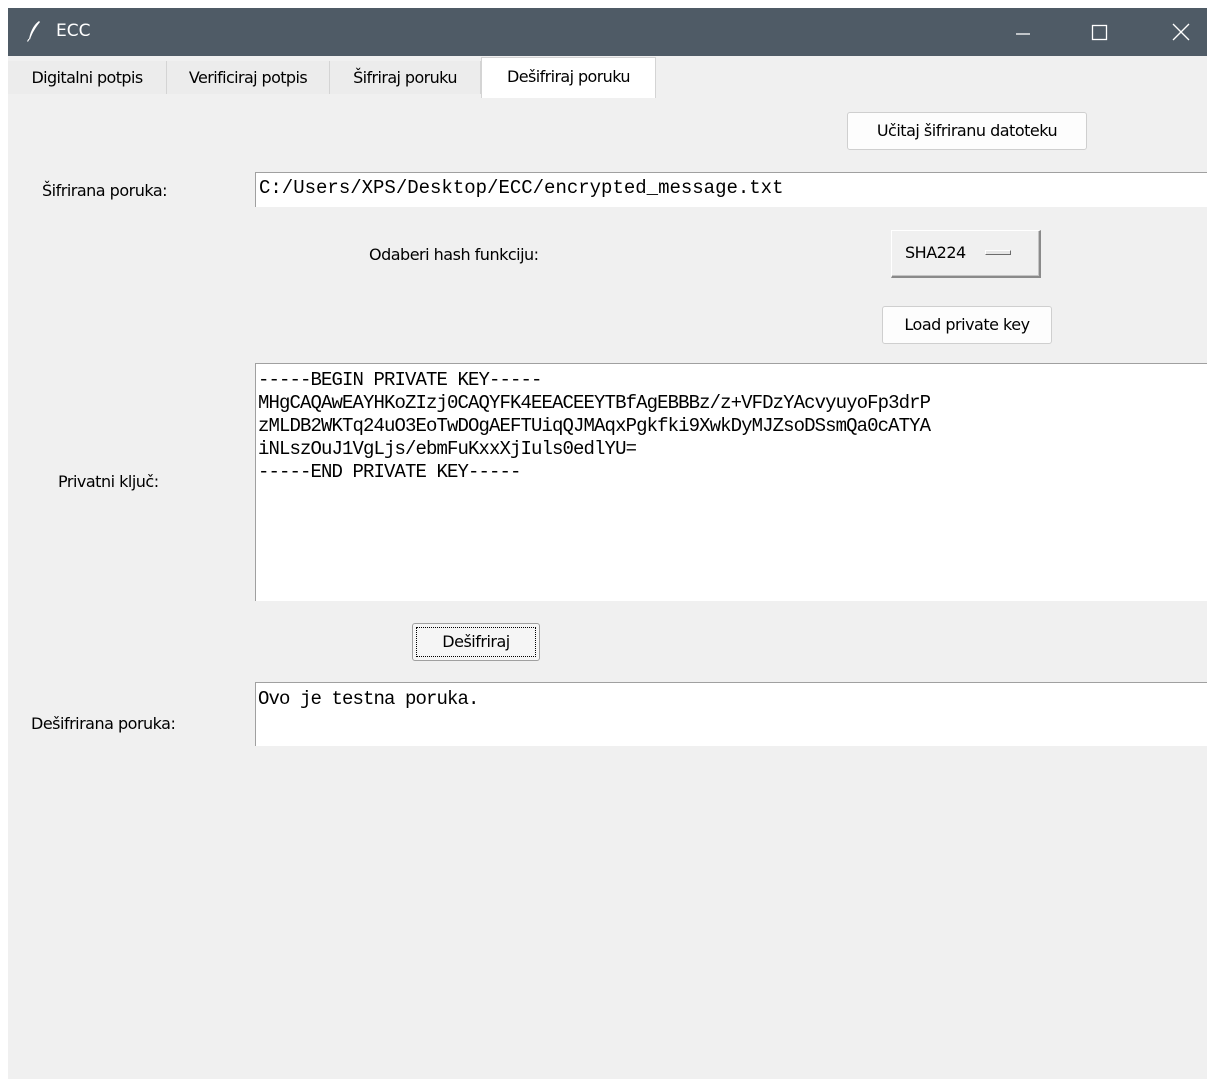 Image resolution: width=1215 pixels, height=1079 pixels. I want to click on tab-verificiraj-potpis: Verificiraj potpis, so click(248, 77).